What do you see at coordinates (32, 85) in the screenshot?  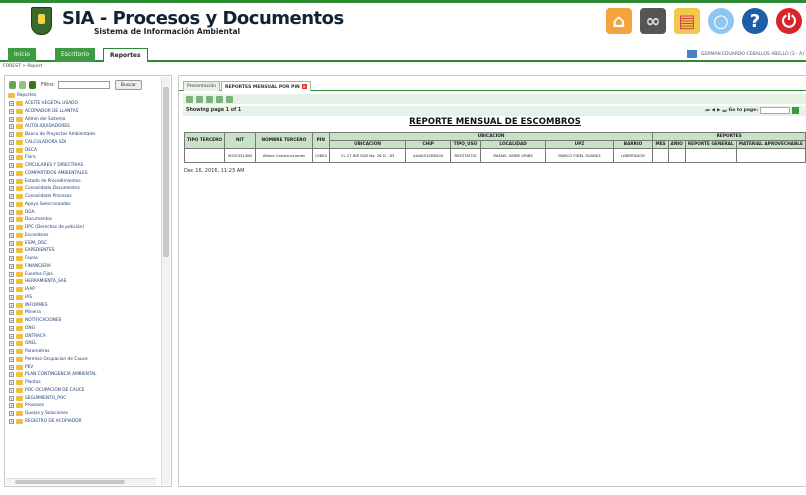 I see `filter-icon` at bounding box center [32, 85].